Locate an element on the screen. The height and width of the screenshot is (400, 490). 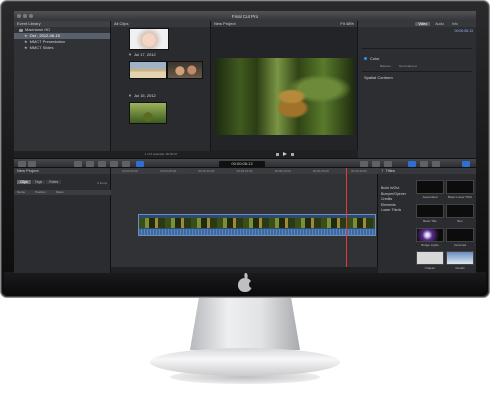
close-window-button is located at coordinates (19, 16).